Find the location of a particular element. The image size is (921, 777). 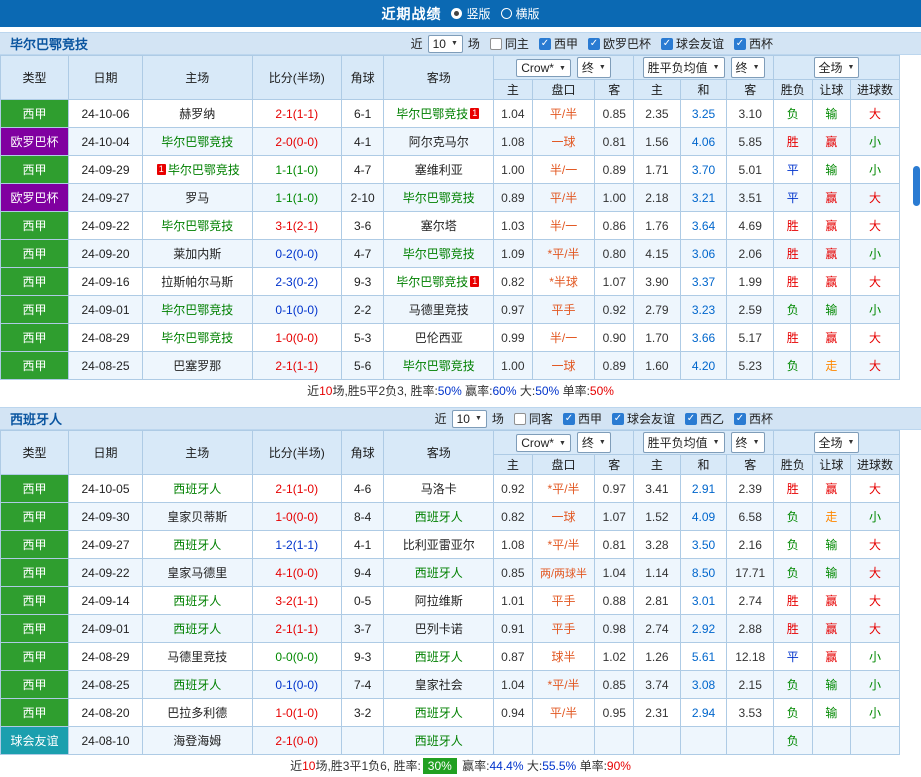

score-cell: 2-1(0-0) is located at coordinates (296, 740).